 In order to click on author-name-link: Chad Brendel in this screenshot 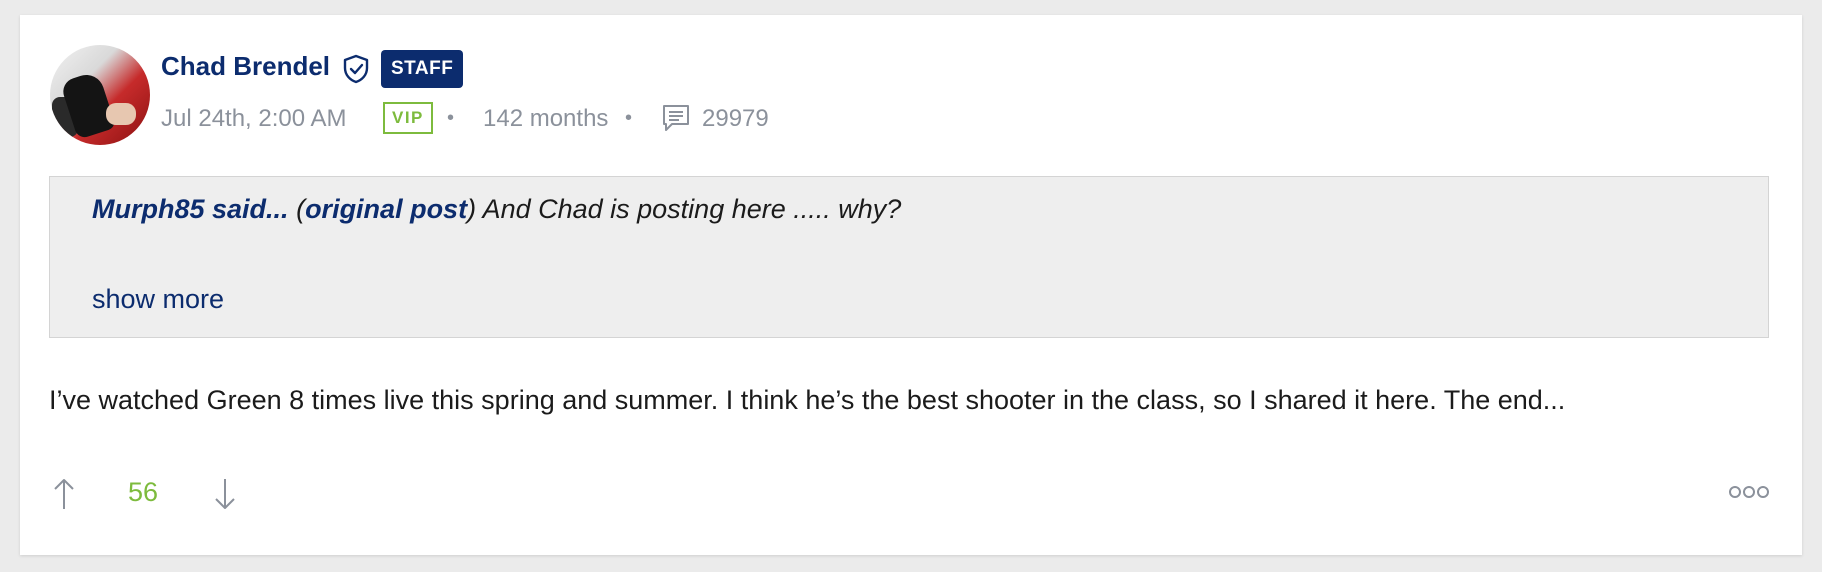, I will do `click(245, 66)`.